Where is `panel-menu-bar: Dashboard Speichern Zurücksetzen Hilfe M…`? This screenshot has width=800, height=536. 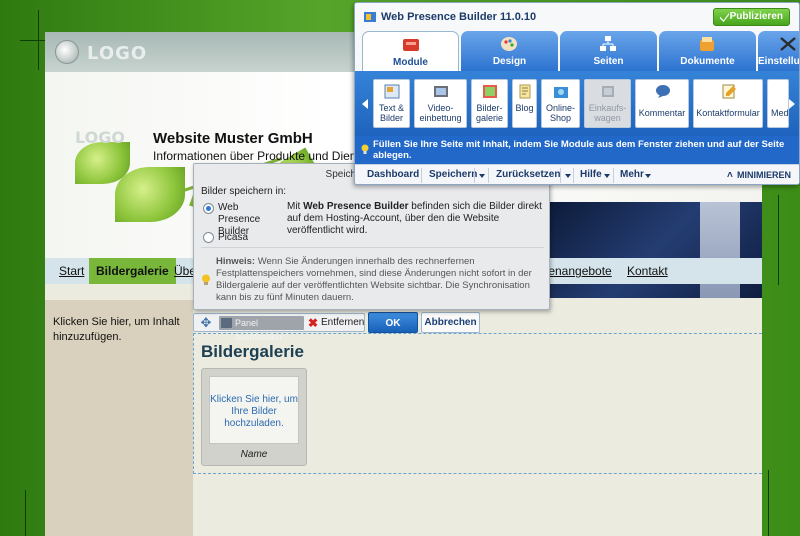 panel-menu-bar: Dashboard Speichern Zurücksetzen Hilfe M… is located at coordinates (577, 174).